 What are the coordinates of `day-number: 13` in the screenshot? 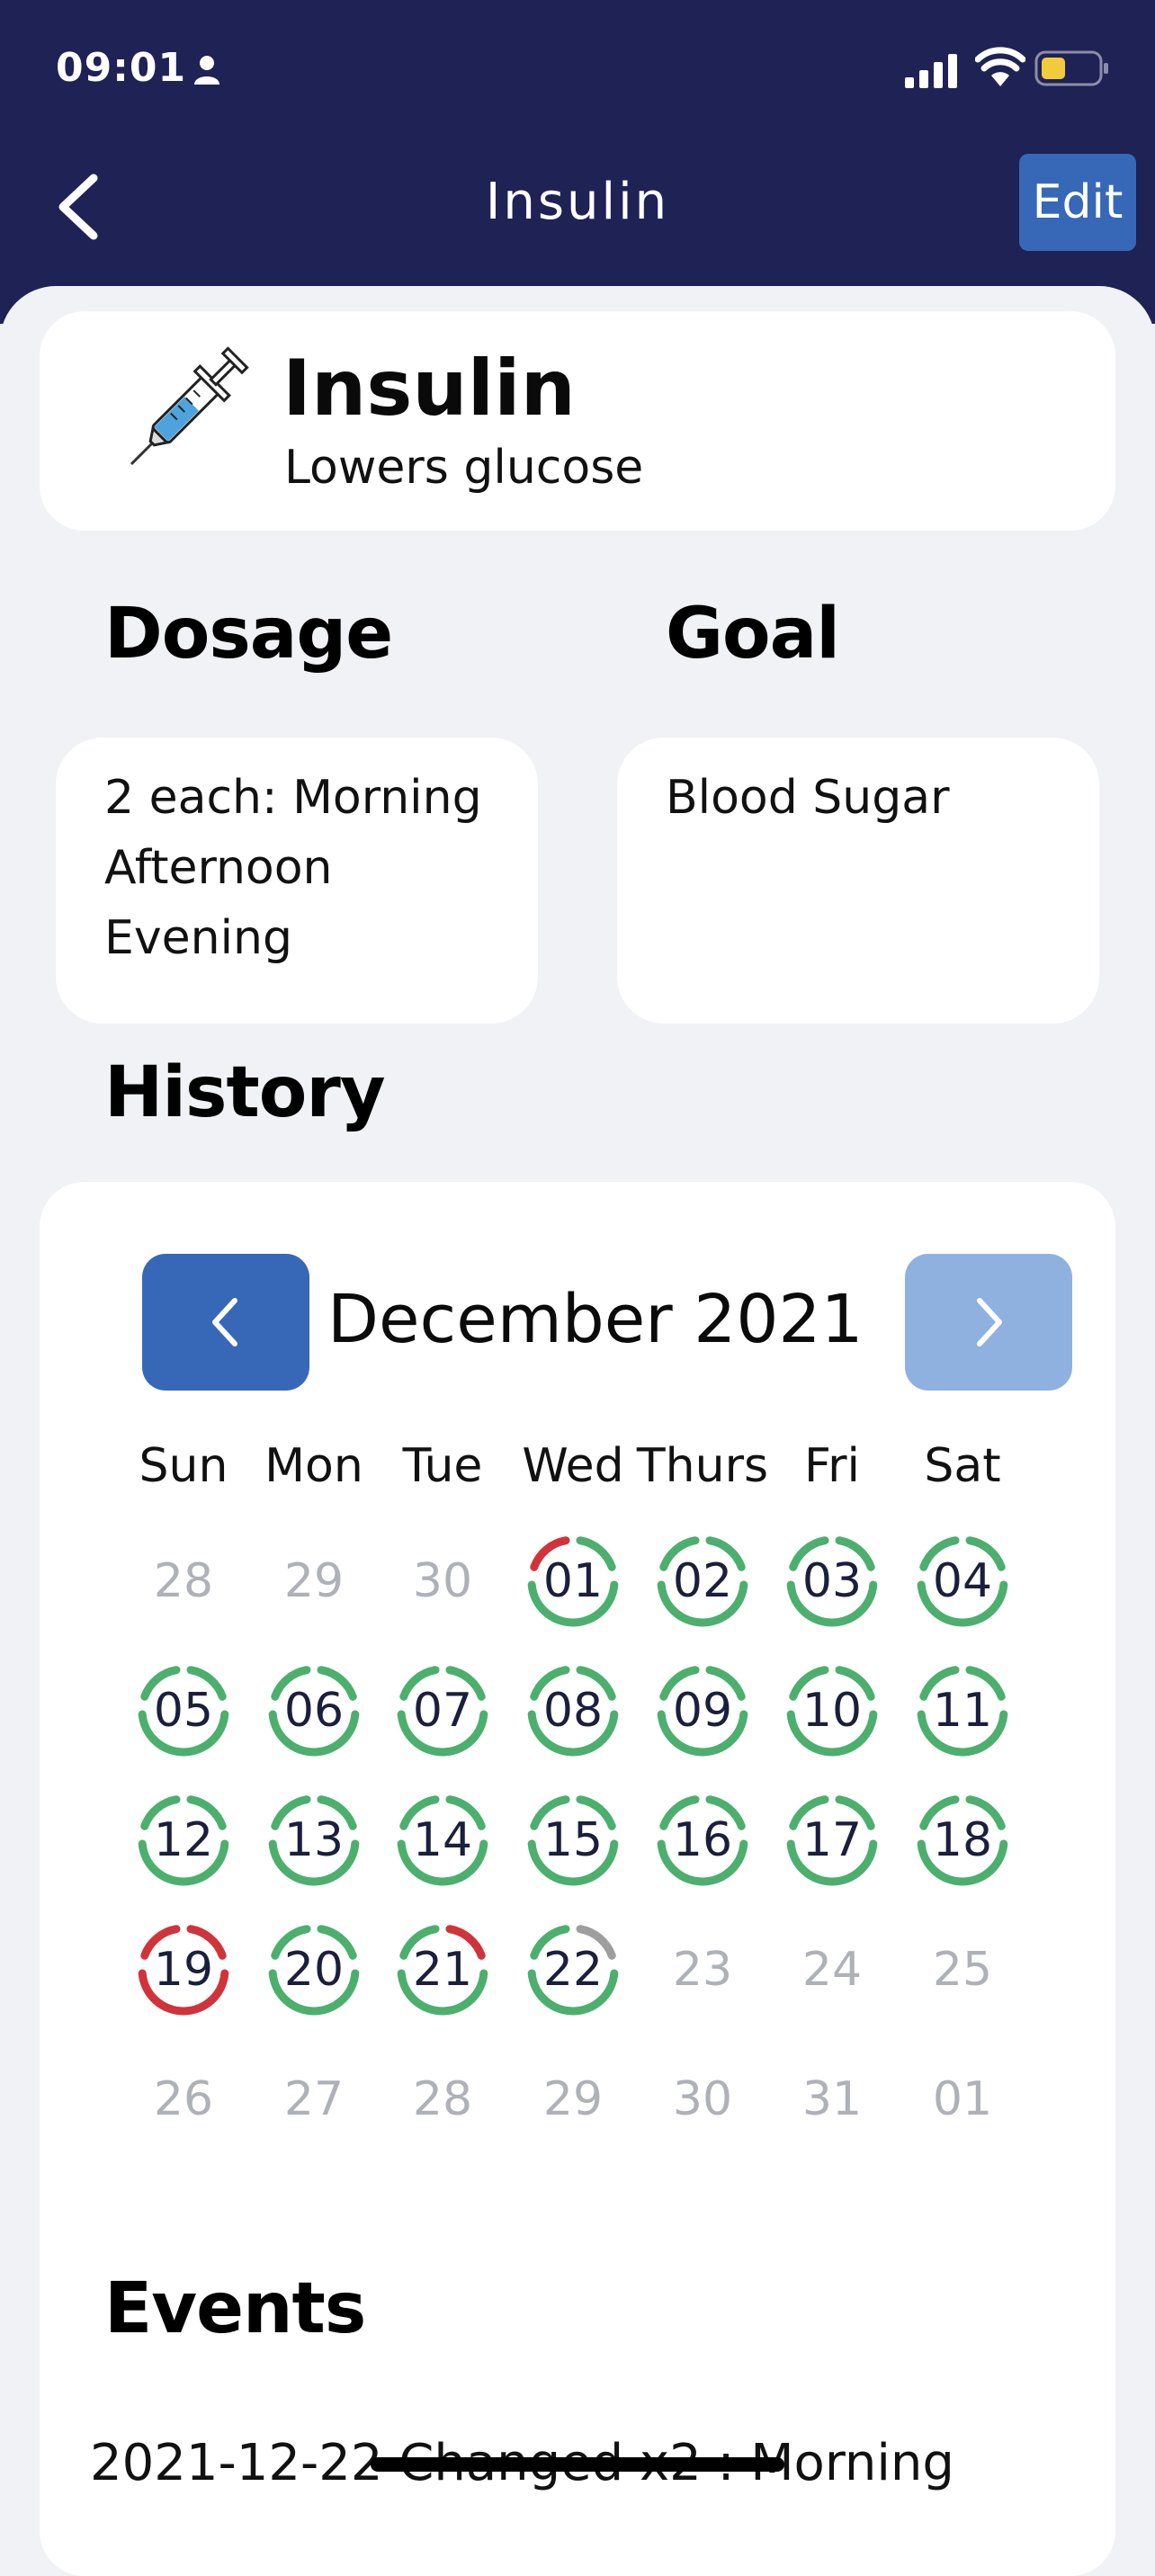 It's located at (314, 1840).